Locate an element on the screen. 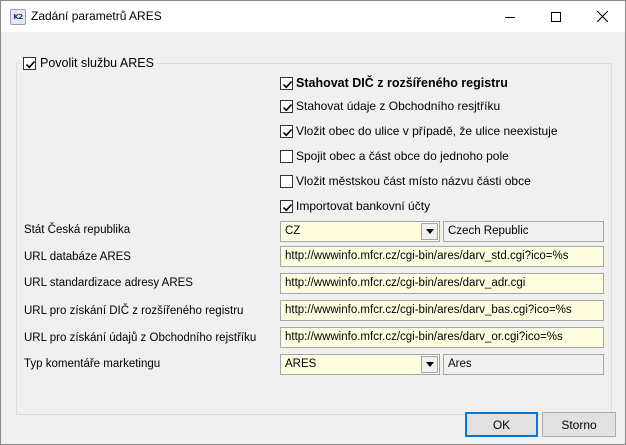  cancel-button: Storno is located at coordinates (579, 424).